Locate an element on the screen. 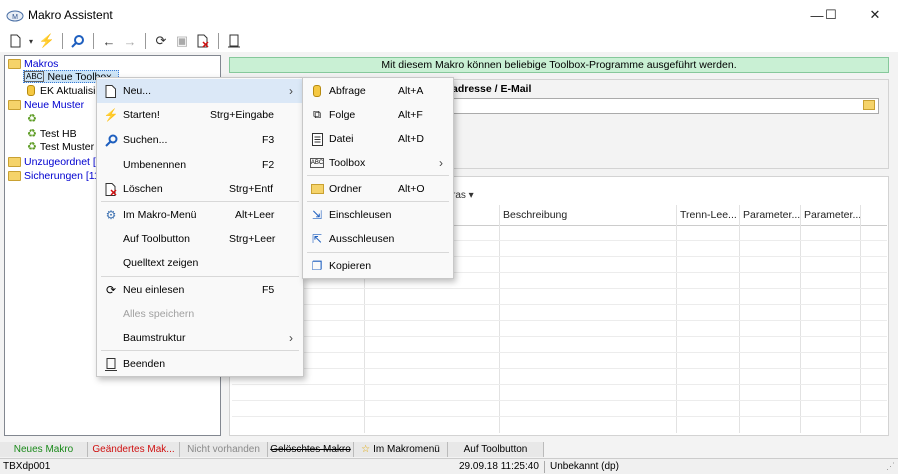 The height and width of the screenshot is (474, 898). sequence-icon: ♻ is located at coordinates (32, 147).